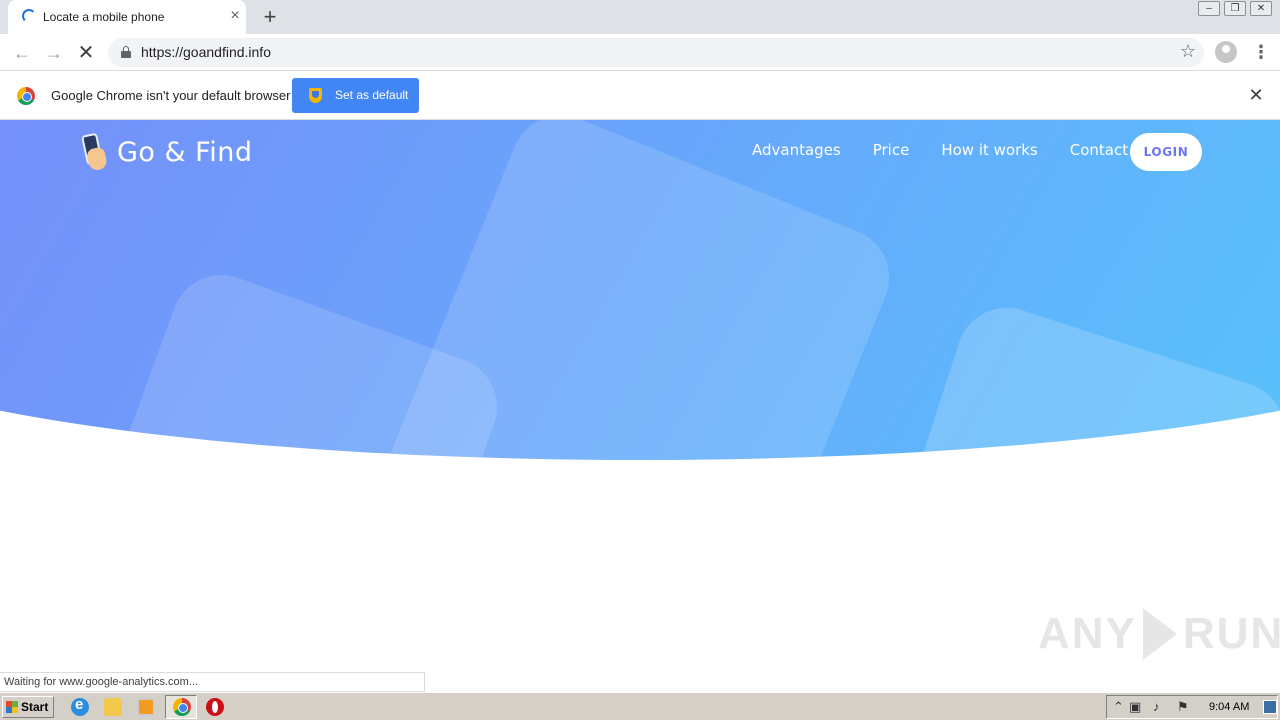  What do you see at coordinates (235, 16) in the screenshot?
I see `tab-close-icon: ×` at bounding box center [235, 16].